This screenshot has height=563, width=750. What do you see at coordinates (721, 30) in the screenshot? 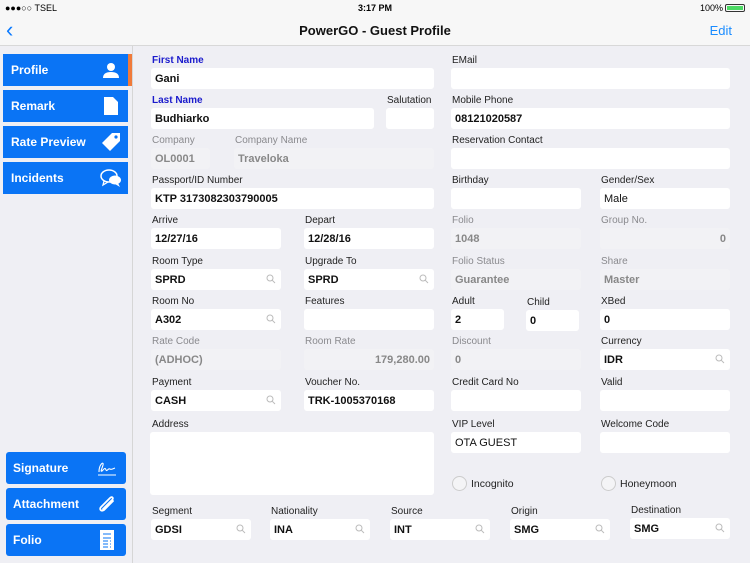
I see `edit-button: Edit` at bounding box center [721, 30].